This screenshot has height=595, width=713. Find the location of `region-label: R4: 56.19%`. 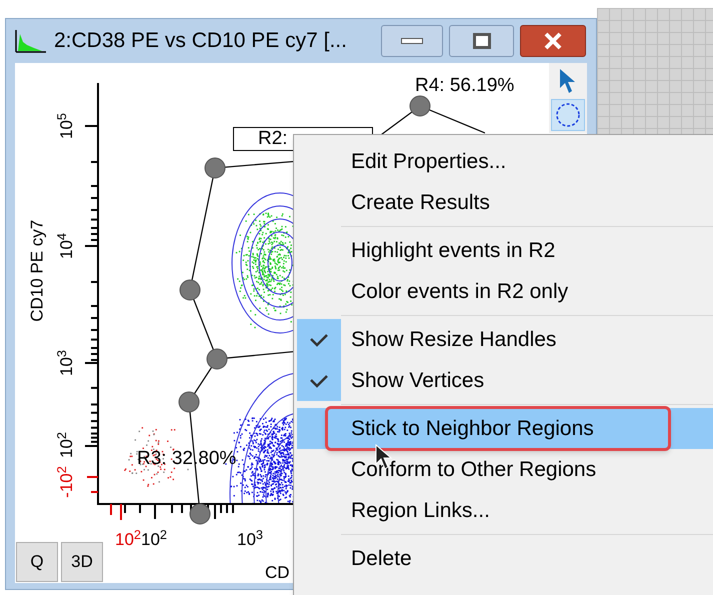

region-label: R4: 56.19% is located at coordinates (464, 86).